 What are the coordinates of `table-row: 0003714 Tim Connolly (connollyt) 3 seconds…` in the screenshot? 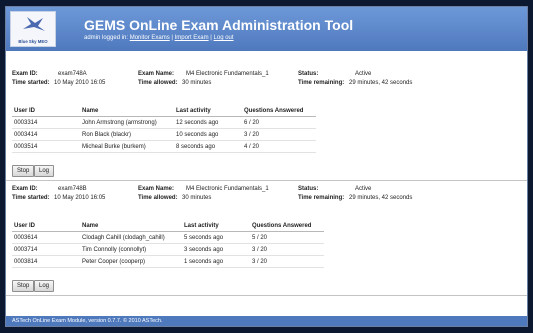 It's located at (168, 249).